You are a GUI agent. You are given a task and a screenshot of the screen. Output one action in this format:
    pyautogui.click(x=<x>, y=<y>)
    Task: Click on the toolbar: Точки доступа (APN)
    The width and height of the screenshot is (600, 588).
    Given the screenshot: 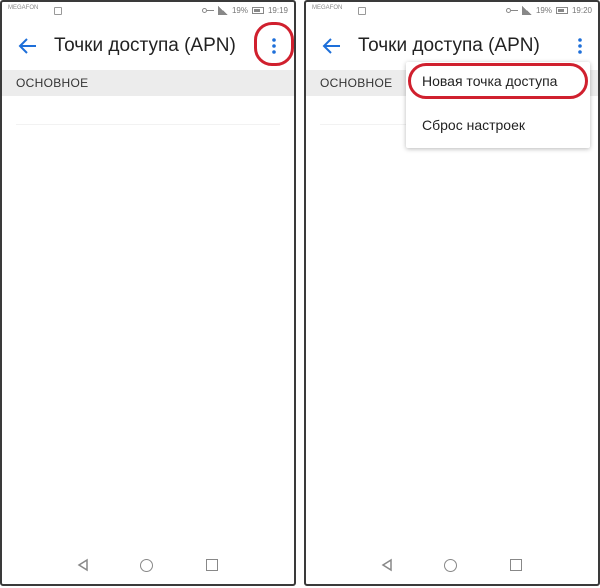 What is the action you would take?
    pyautogui.click(x=148, y=46)
    